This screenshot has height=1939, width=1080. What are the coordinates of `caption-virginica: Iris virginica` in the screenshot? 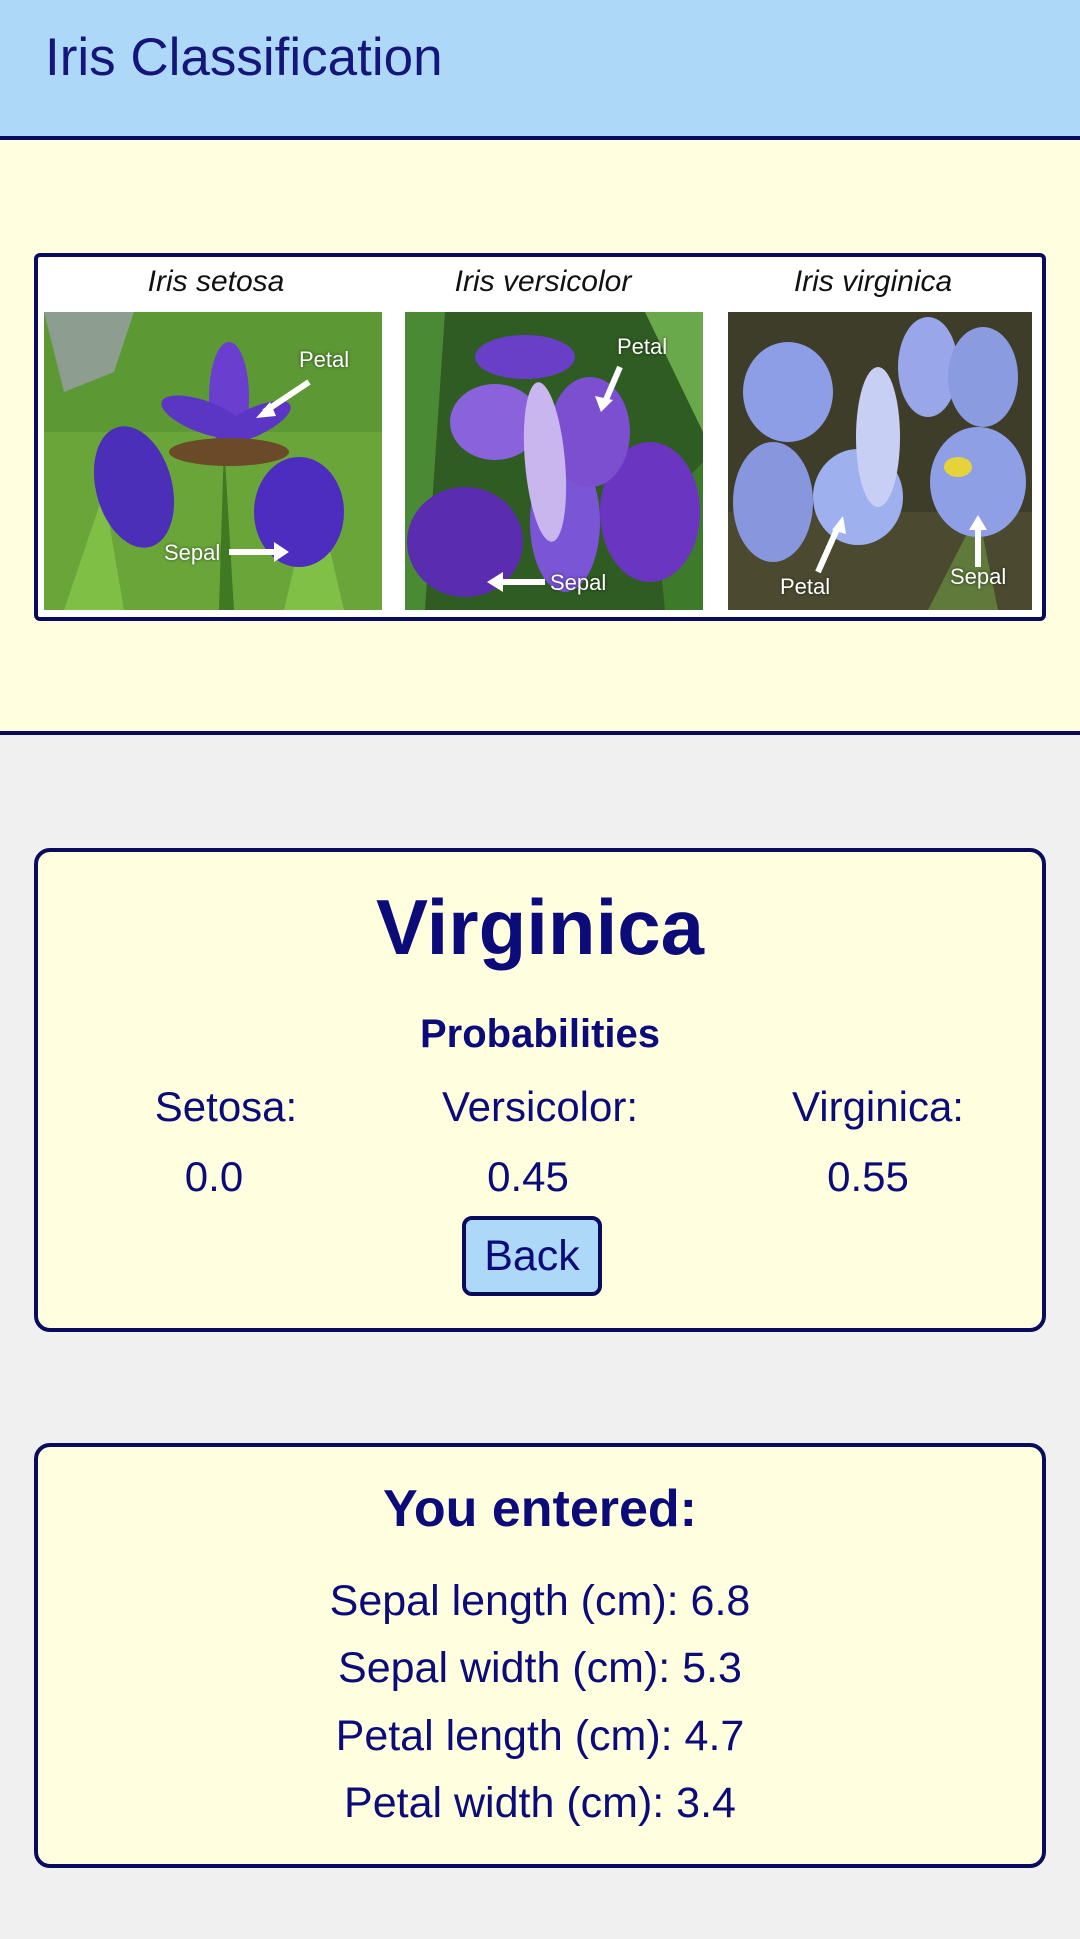 It's located at (873, 281).